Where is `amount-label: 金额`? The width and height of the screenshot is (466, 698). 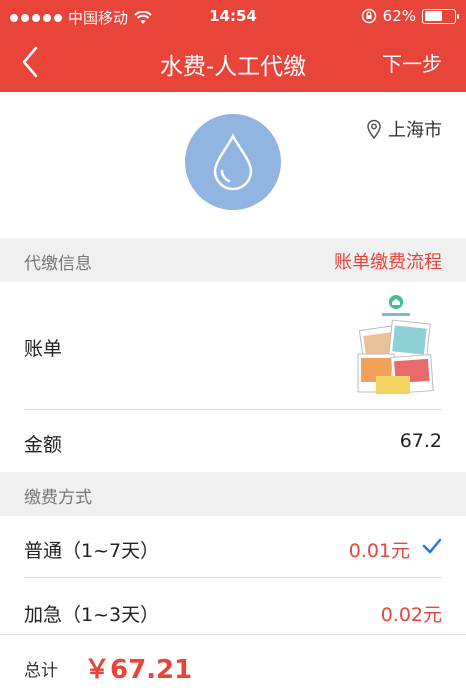
amount-label: 金额 is located at coordinates (43, 445).